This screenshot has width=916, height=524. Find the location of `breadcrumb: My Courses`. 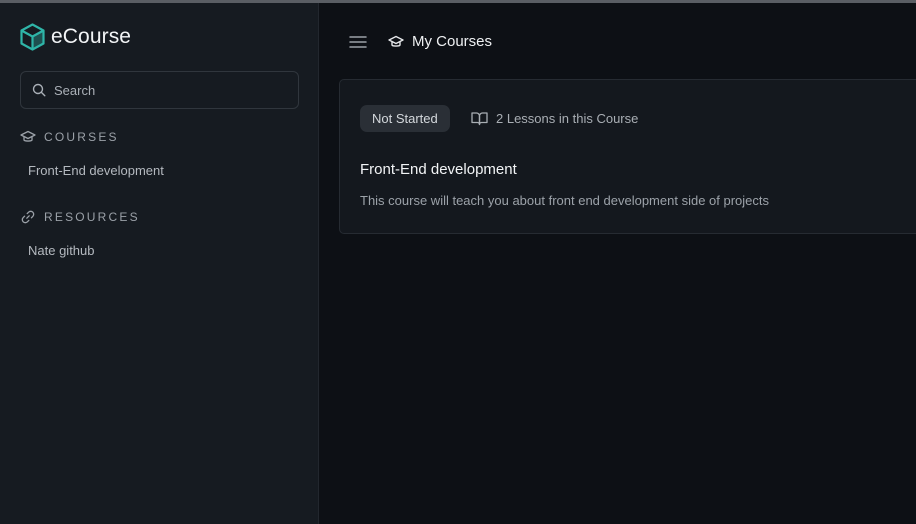

breadcrumb: My Courses is located at coordinates (440, 41).